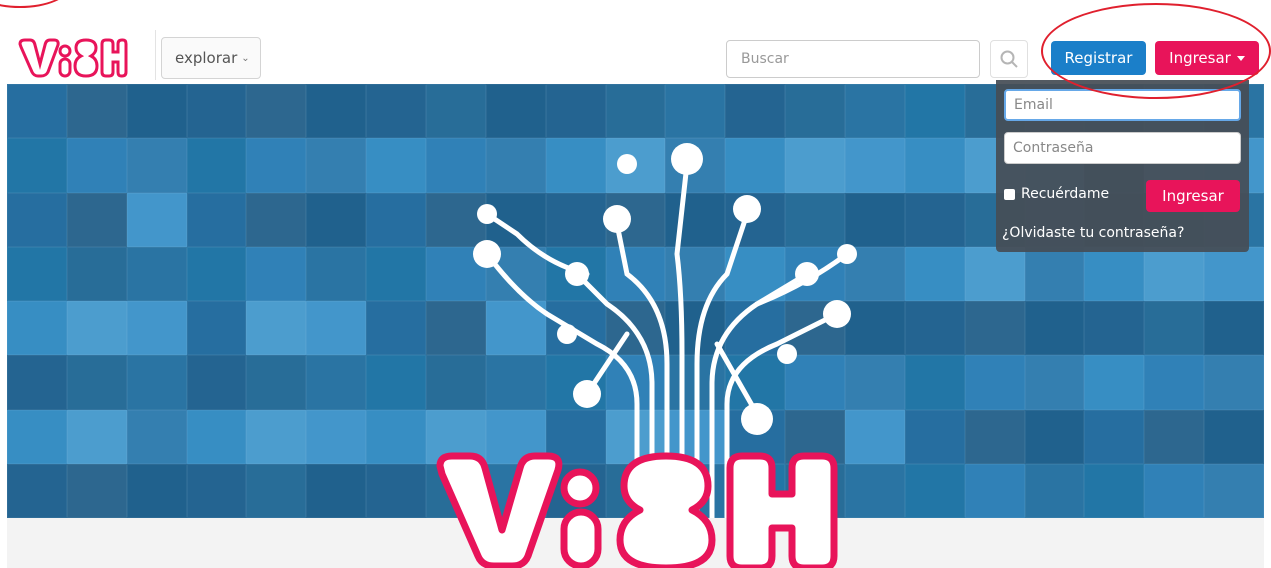 This screenshot has height=568, width=1271. I want to click on nav-divider, so click(155, 55).